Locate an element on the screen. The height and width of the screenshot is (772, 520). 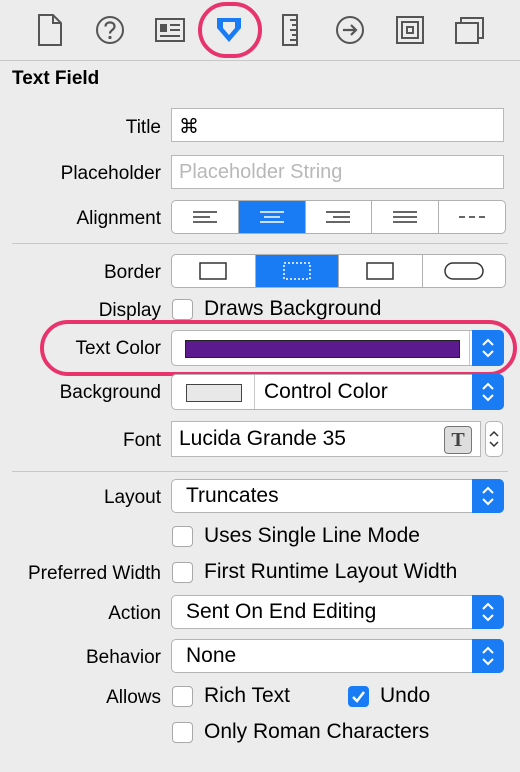
behavior-label: Behavior is located at coordinates (123, 657).